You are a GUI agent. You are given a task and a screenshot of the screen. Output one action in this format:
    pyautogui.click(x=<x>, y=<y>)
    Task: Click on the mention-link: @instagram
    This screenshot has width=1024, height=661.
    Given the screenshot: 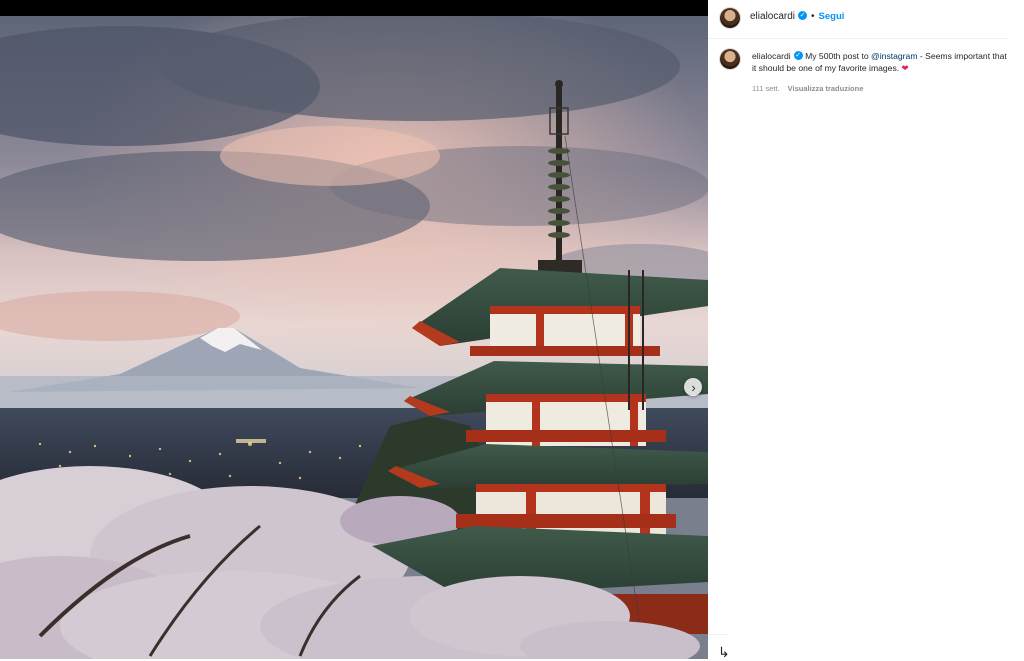 What is the action you would take?
    pyautogui.click(x=894, y=56)
    